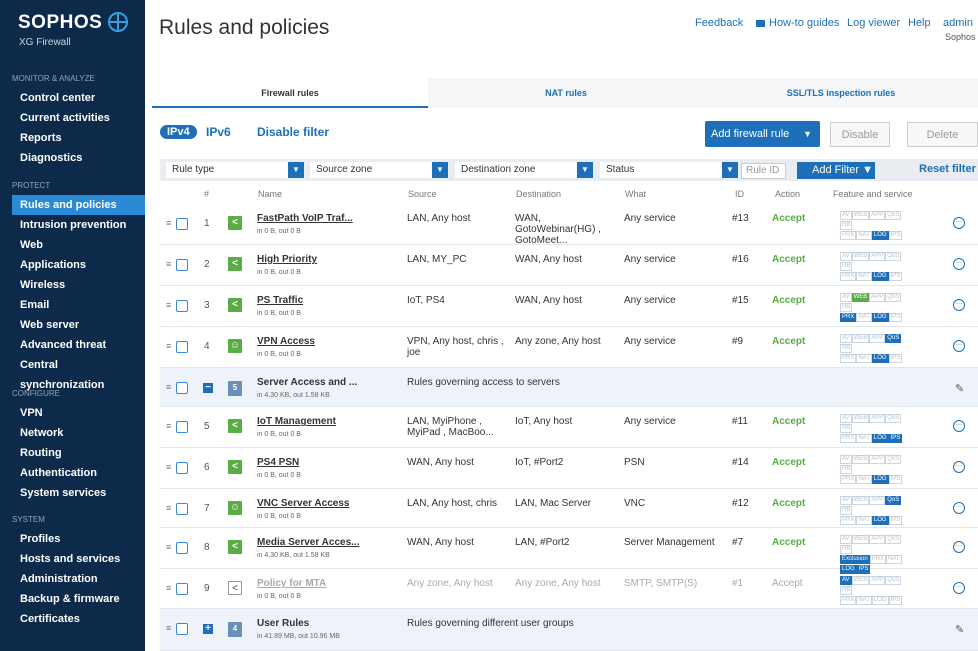 This screenshot has height=651, width=978. Describe the element at coordinates (278, 462) in the screenshot. I see `rule-name-link: PS4 PSN` at that location.